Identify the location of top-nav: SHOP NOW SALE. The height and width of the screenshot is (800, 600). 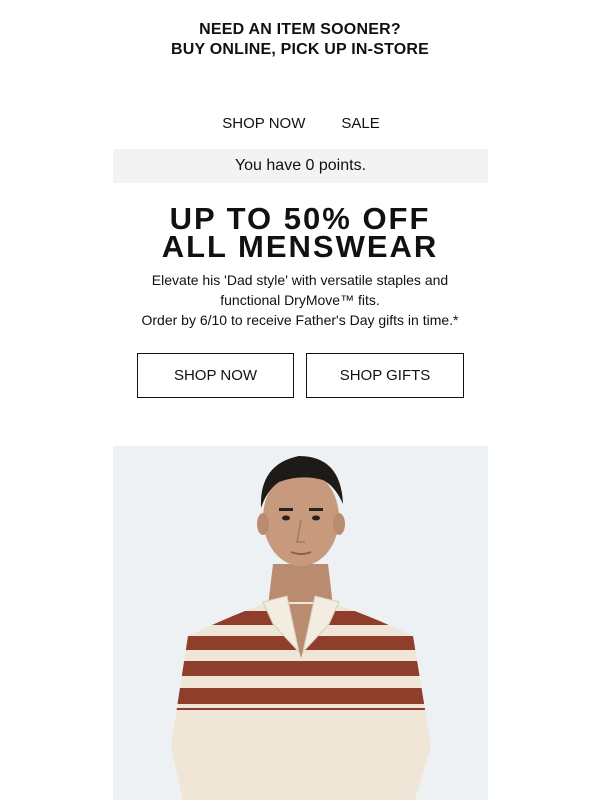
(300, 124).